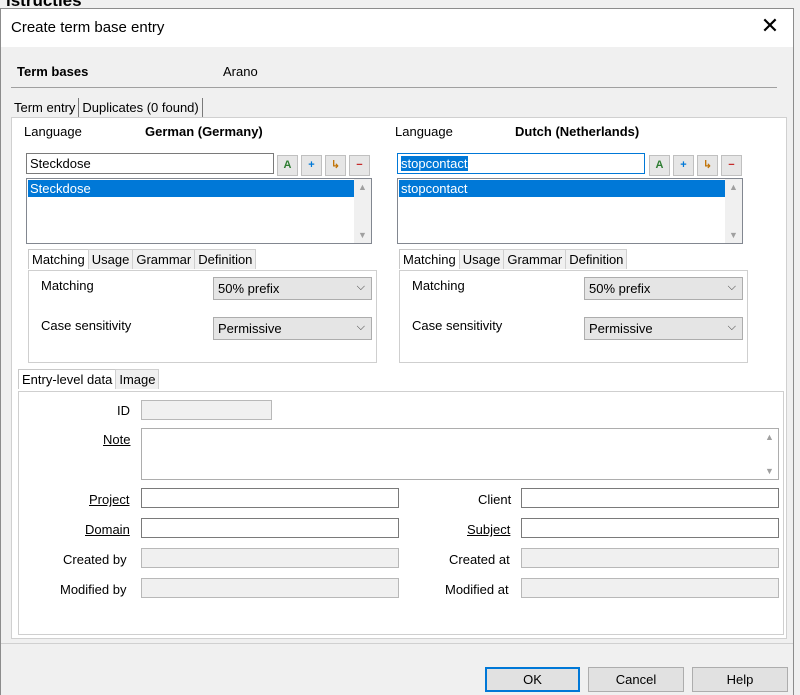 The width and height of the screenshot is (800, 695). Describe the element at coordinates (621, 328) in the screenshot. I see `right-case-value: Permissive` at that location.